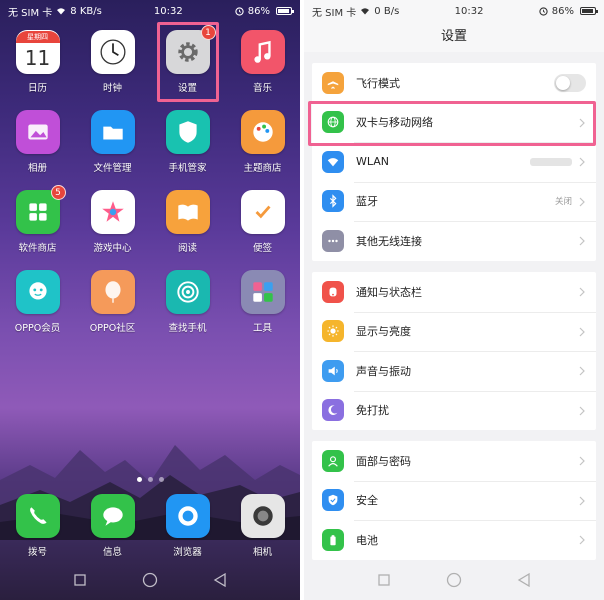  What do you see at coordinates (262, 212) in the screenshot?
I see `note-check-icon` at bounding box center [262, 212].